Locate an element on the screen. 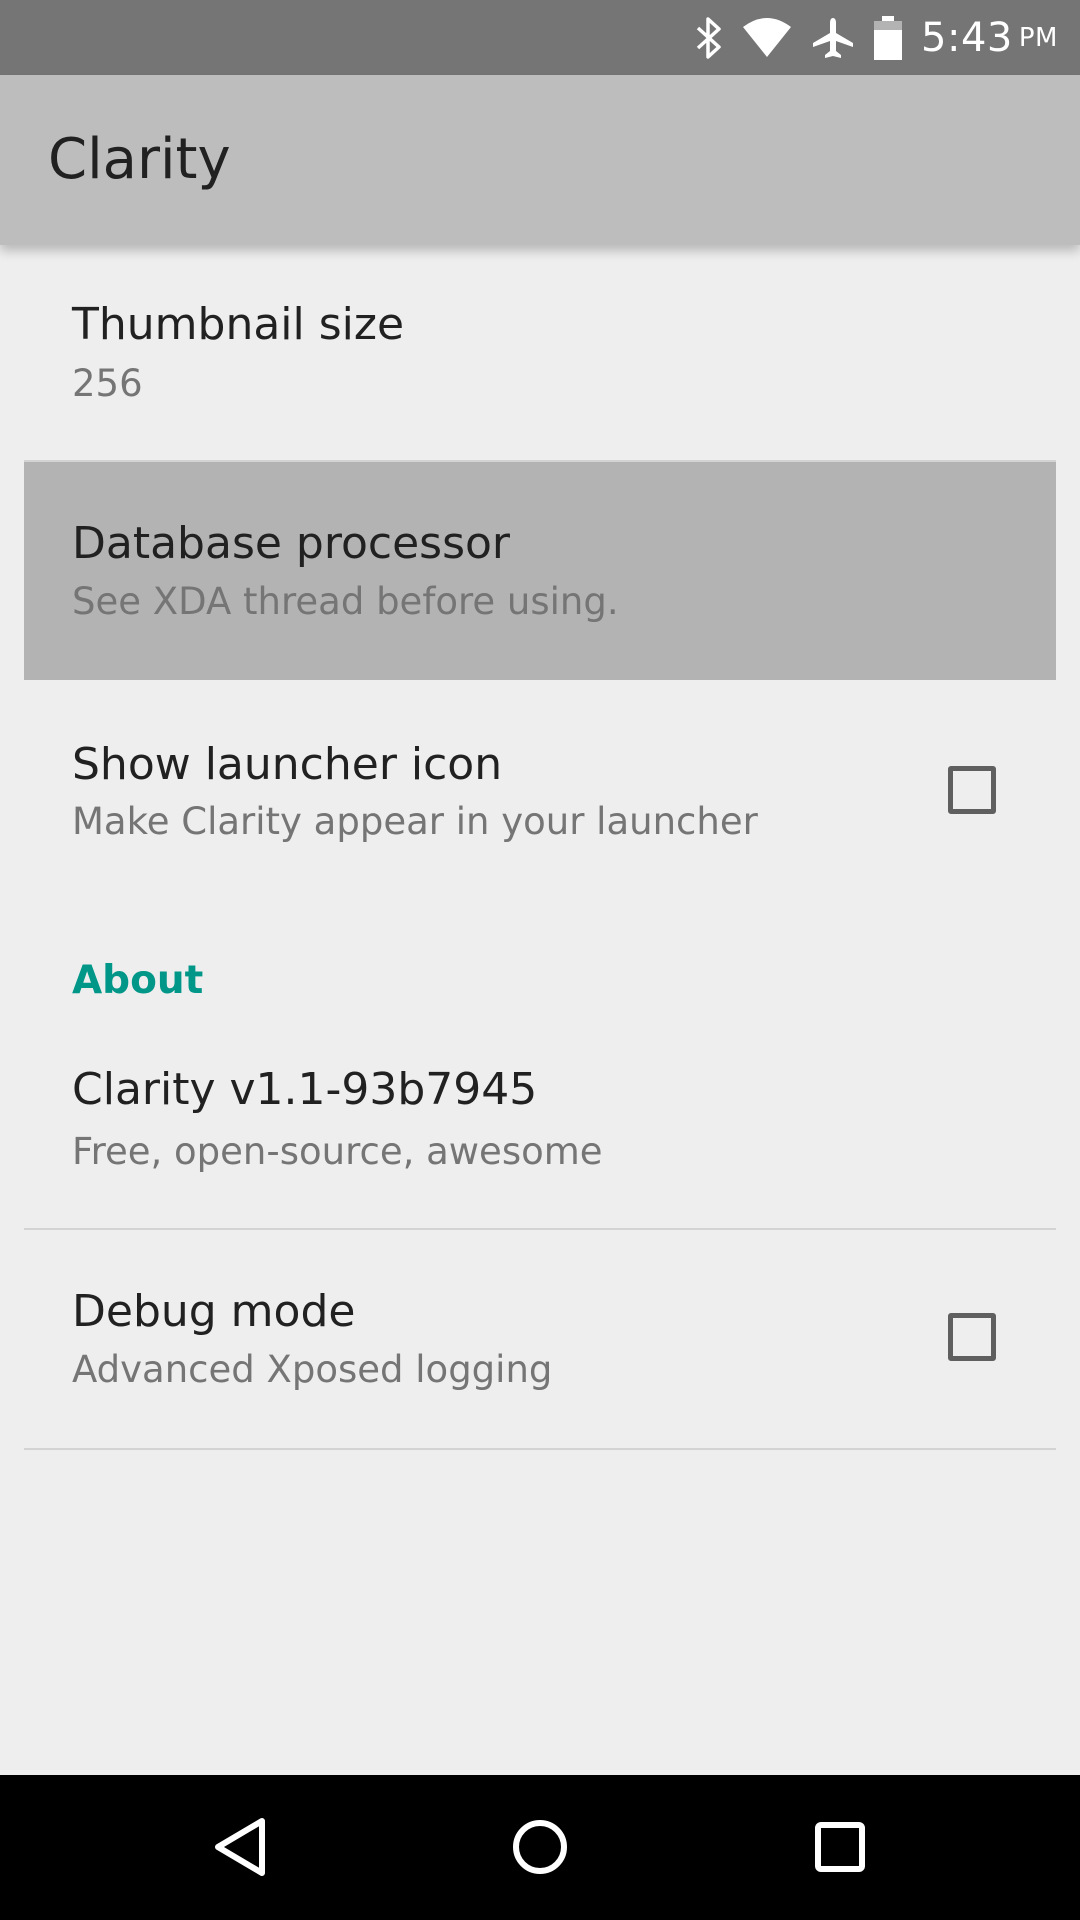 Image resolution: width=1080 pixels, height=1920 pixels. app-bar: Clarity is located at coordinates (540, 160).